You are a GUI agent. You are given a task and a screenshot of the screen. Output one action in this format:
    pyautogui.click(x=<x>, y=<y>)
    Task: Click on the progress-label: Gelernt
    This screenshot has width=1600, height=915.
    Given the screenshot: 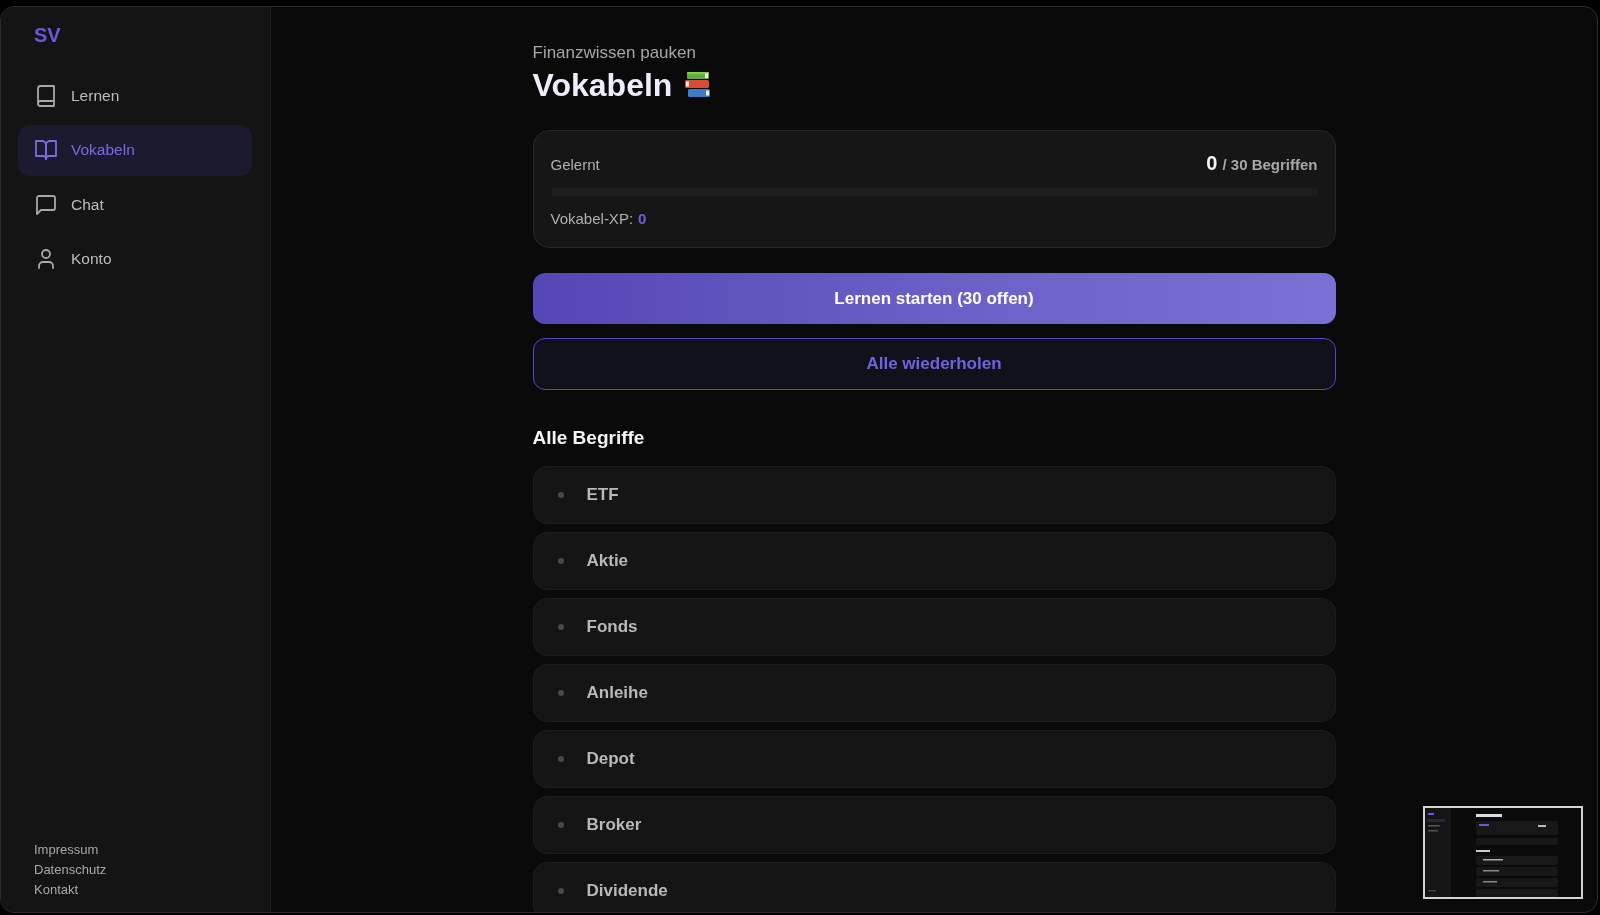 What is the action you would take?
    pyautogui.click(x=575, y=165)
    